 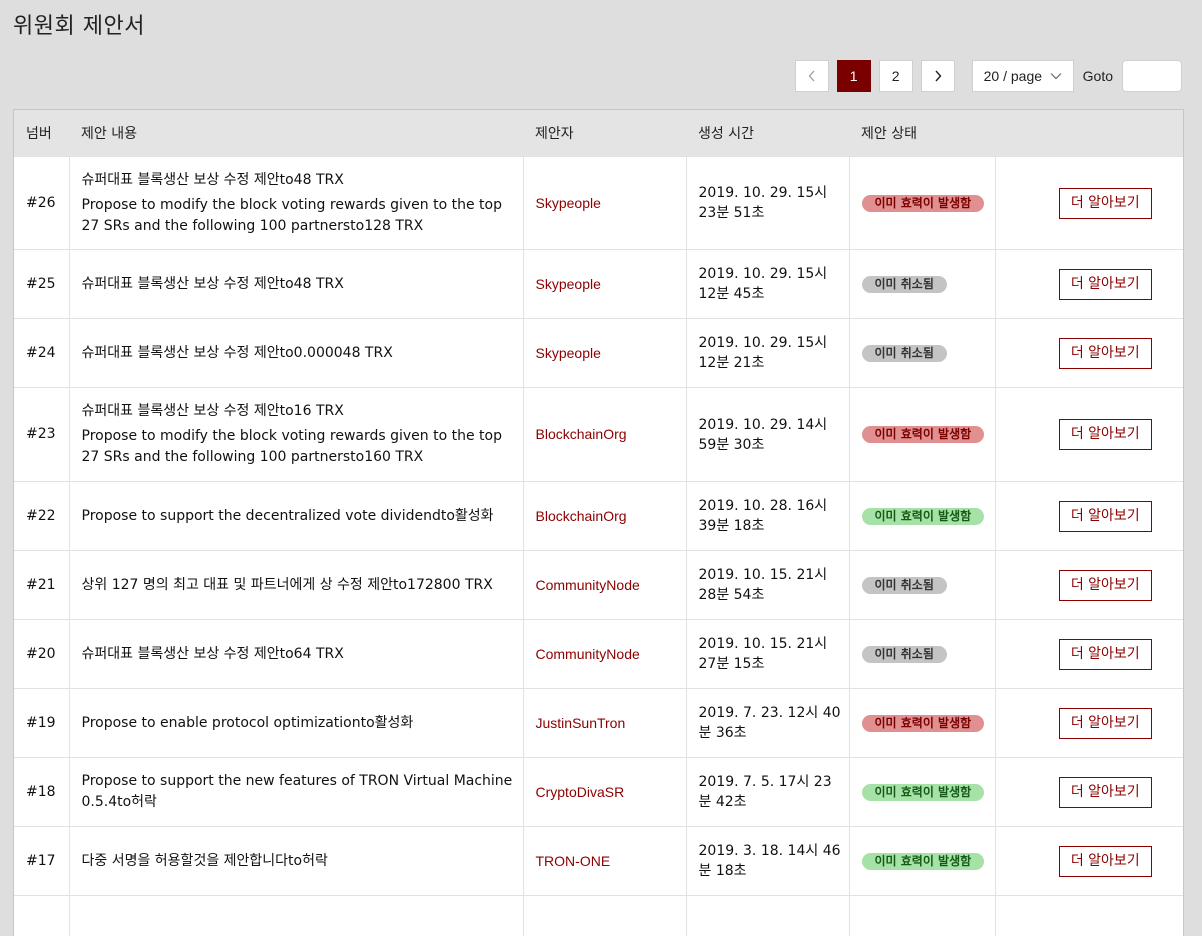 What do you see at coordinates (41, 861) in the screenshot?
I see `proposal-number: #17` at bounding box center [41, 861].